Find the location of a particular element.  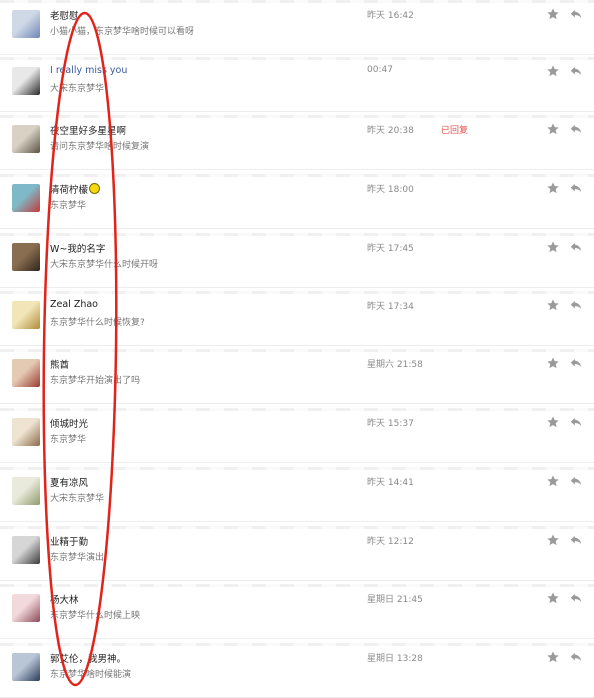

message-time: 昨天 14:41 is located at coordinates (390, 483).